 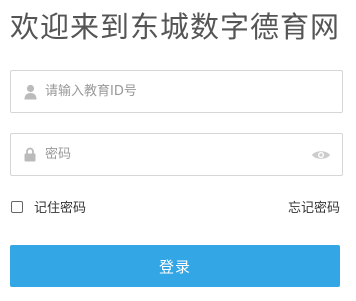 I want to click on password-input, so click(x=177, y=154).